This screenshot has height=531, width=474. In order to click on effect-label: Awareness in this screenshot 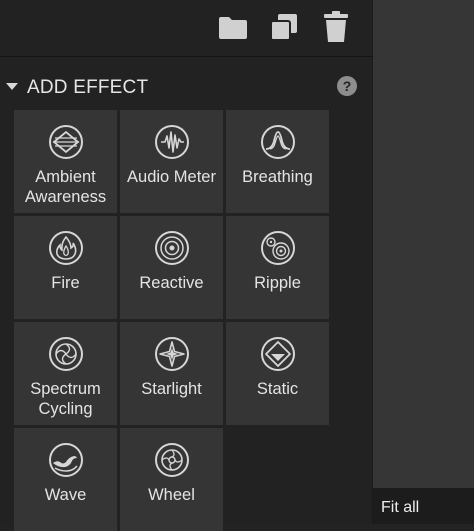, I will do `click(65, 197)`.